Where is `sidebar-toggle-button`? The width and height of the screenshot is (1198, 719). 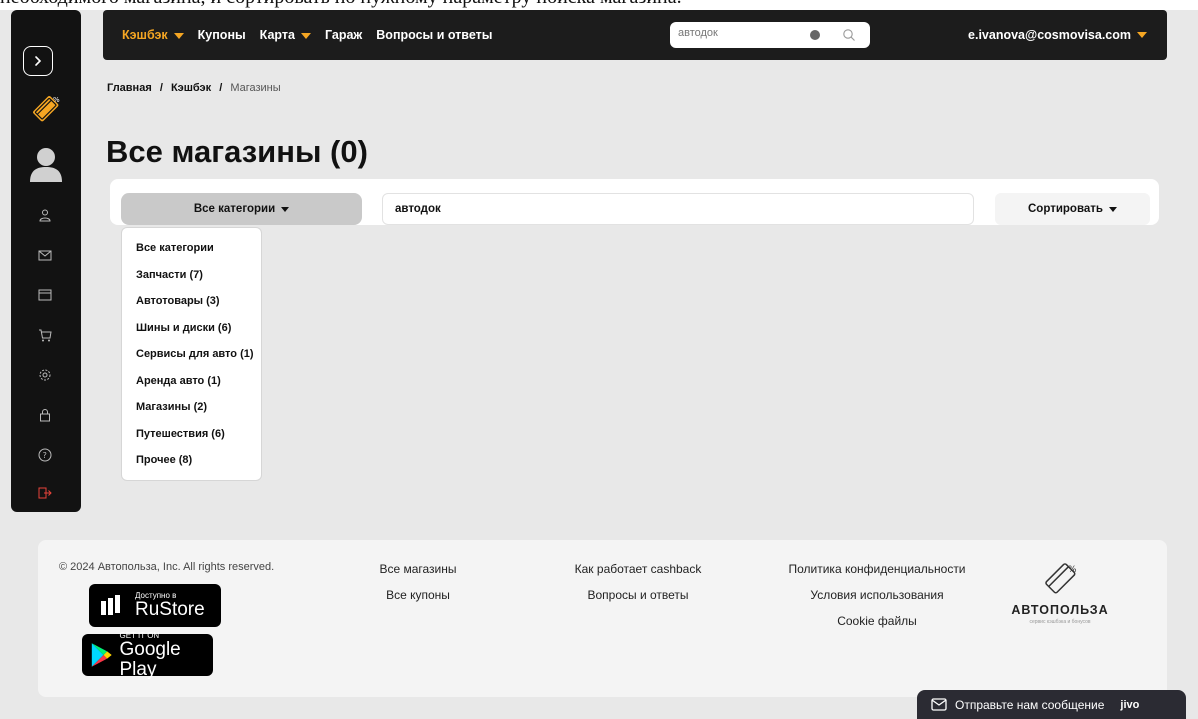
sidebar-toggle-button is located at coordinates (38, 61).